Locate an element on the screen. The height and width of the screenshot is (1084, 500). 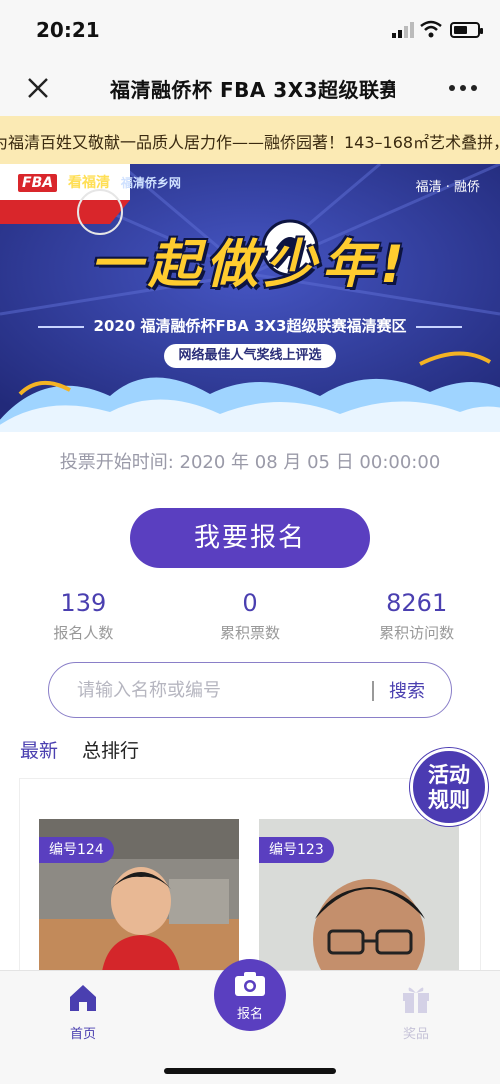
entry-id-badge: 编号124 is located at coordinates (76, 850).